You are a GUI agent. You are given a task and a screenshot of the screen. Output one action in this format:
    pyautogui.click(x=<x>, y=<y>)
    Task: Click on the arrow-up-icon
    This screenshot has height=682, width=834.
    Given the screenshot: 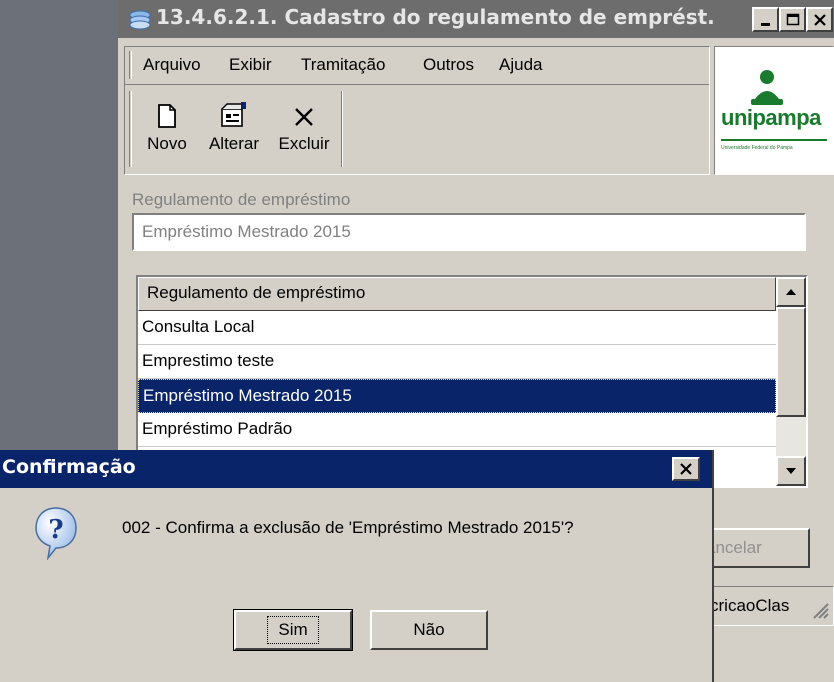 What is the action you would take?
    pyautogui.click(x=791, y=292)
    